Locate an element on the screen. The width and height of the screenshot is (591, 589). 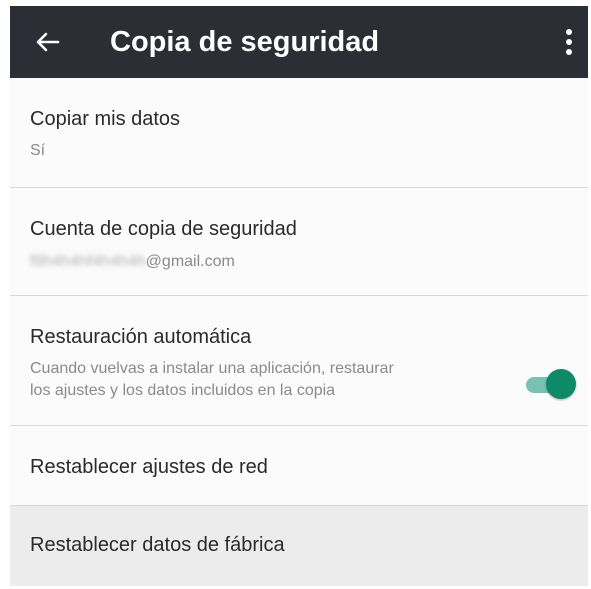
setting-factory-reset: Restablecer datos de fábrica is located at coordinates (299, 546).